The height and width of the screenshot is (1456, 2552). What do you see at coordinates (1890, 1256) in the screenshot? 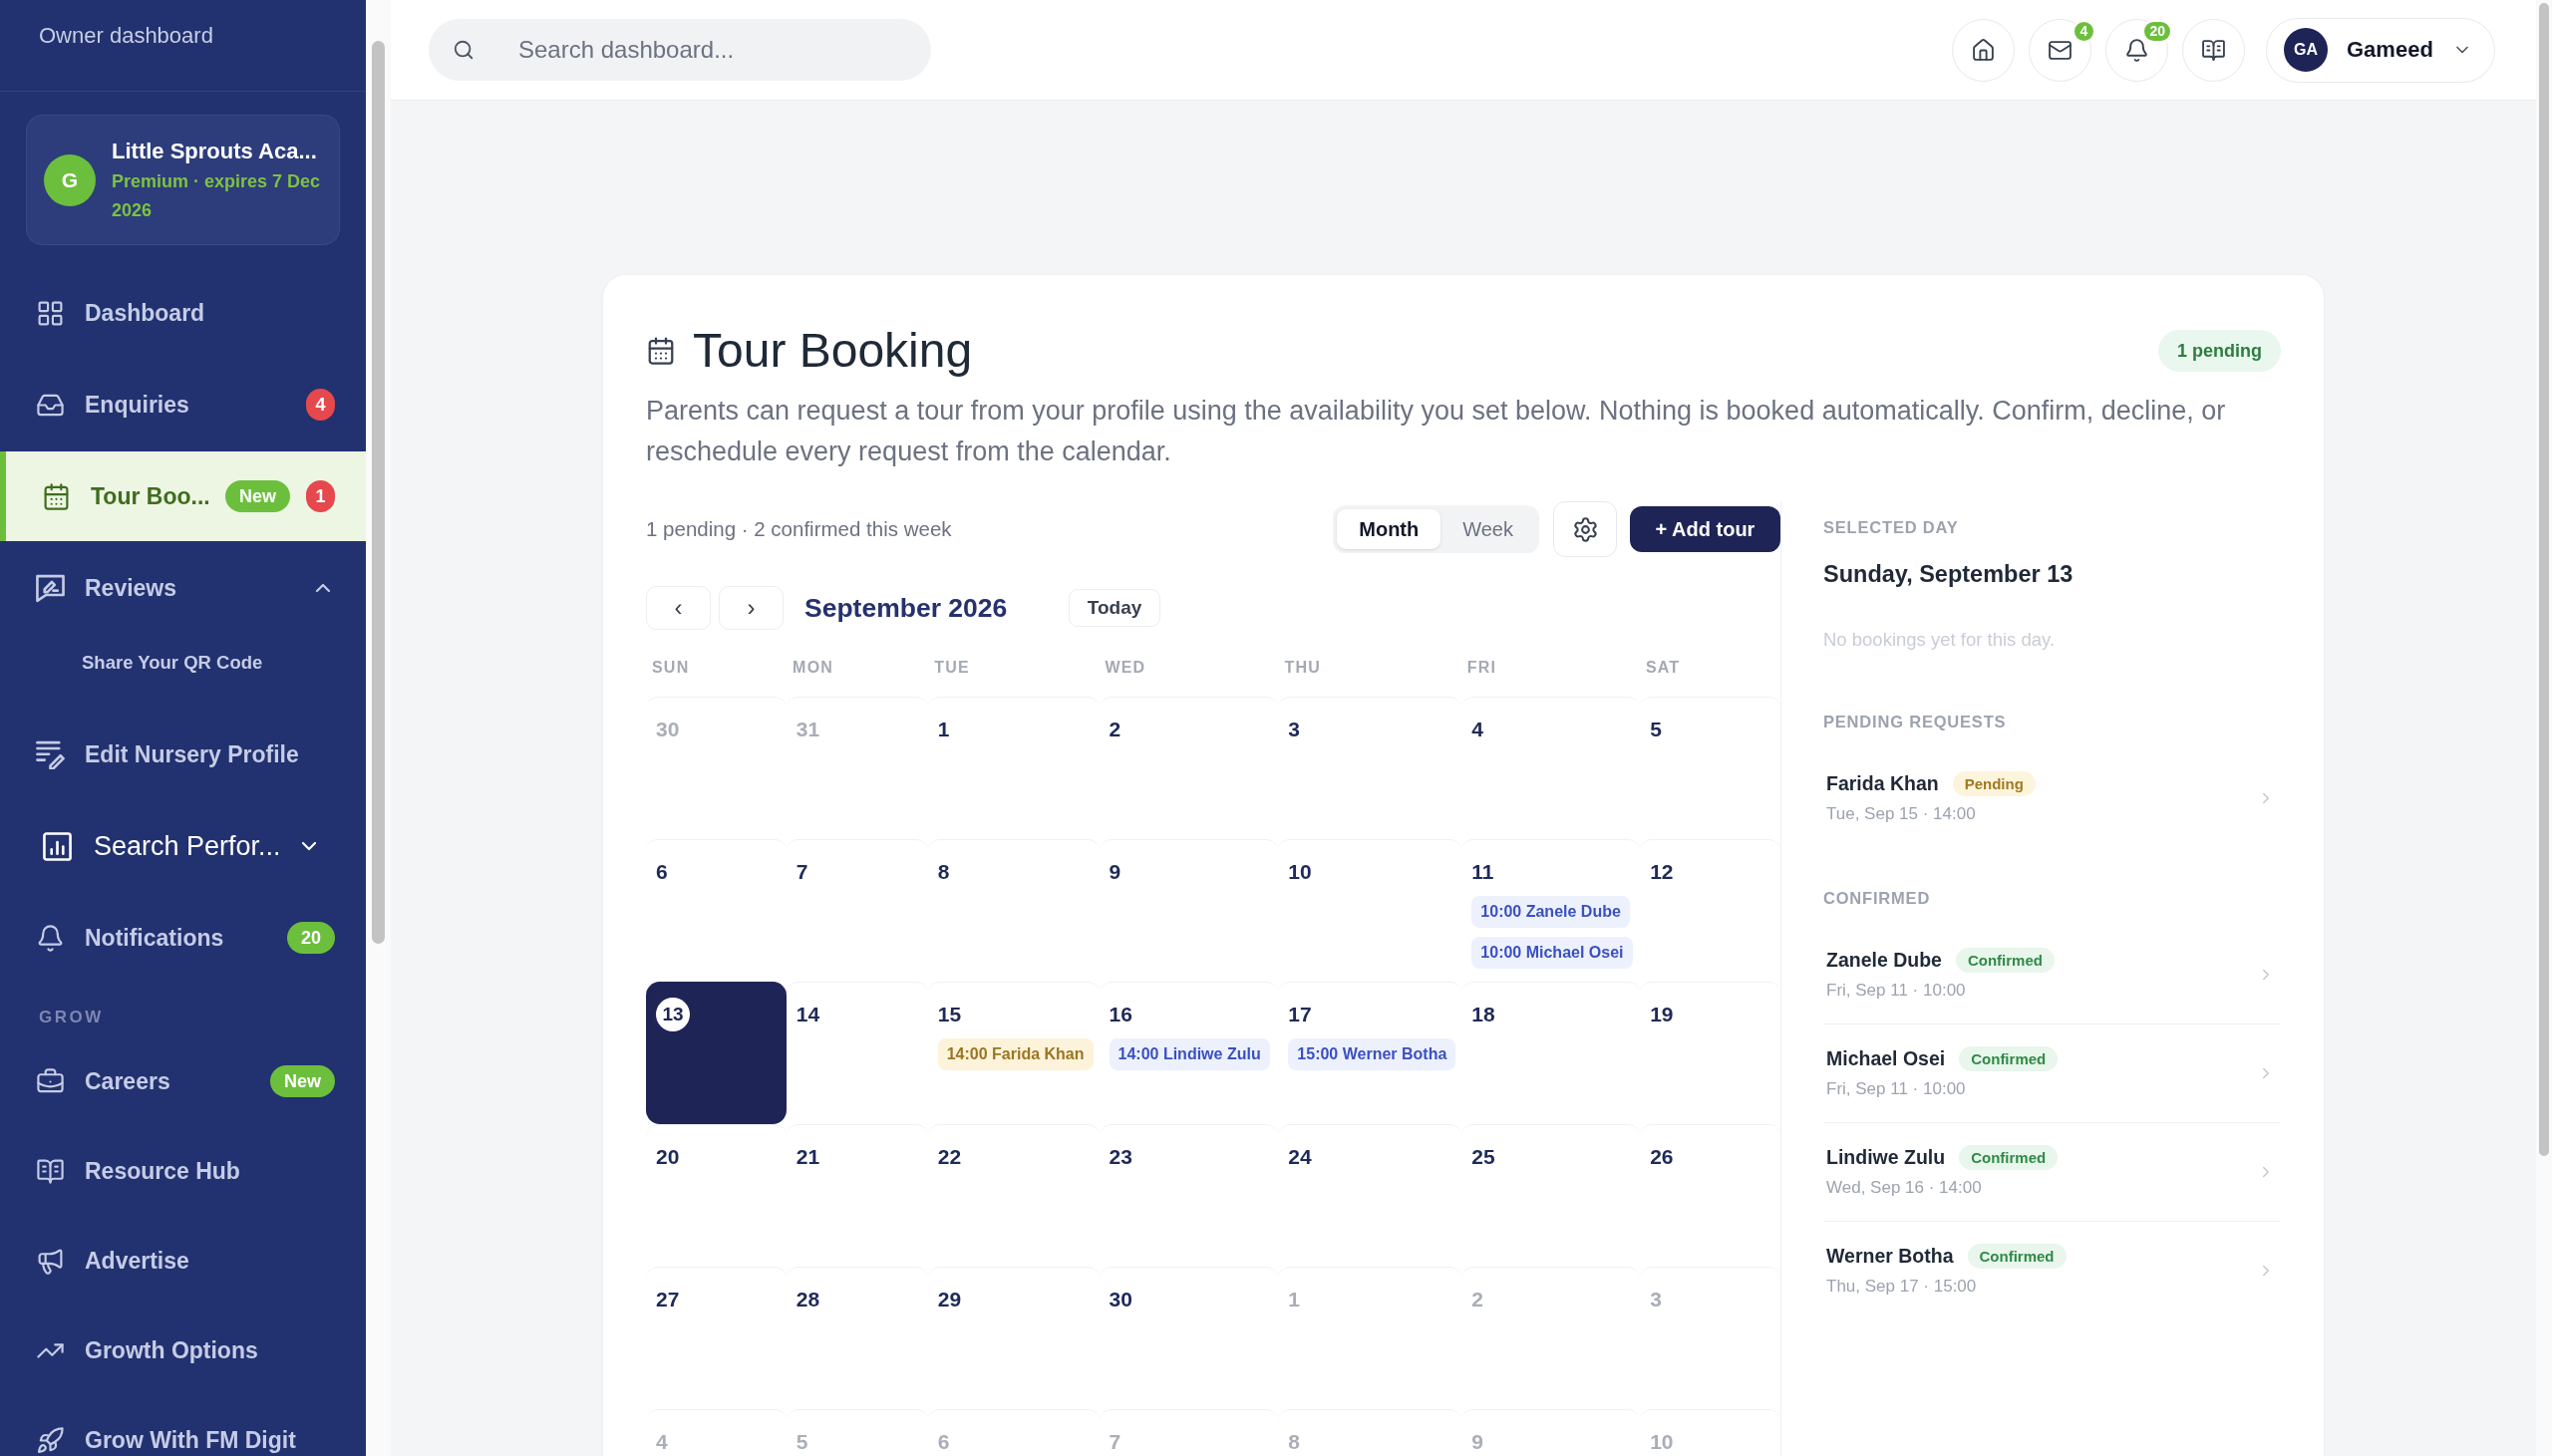
I see `booking-name: Werner Botha` at bounding box center [1890, 1256].